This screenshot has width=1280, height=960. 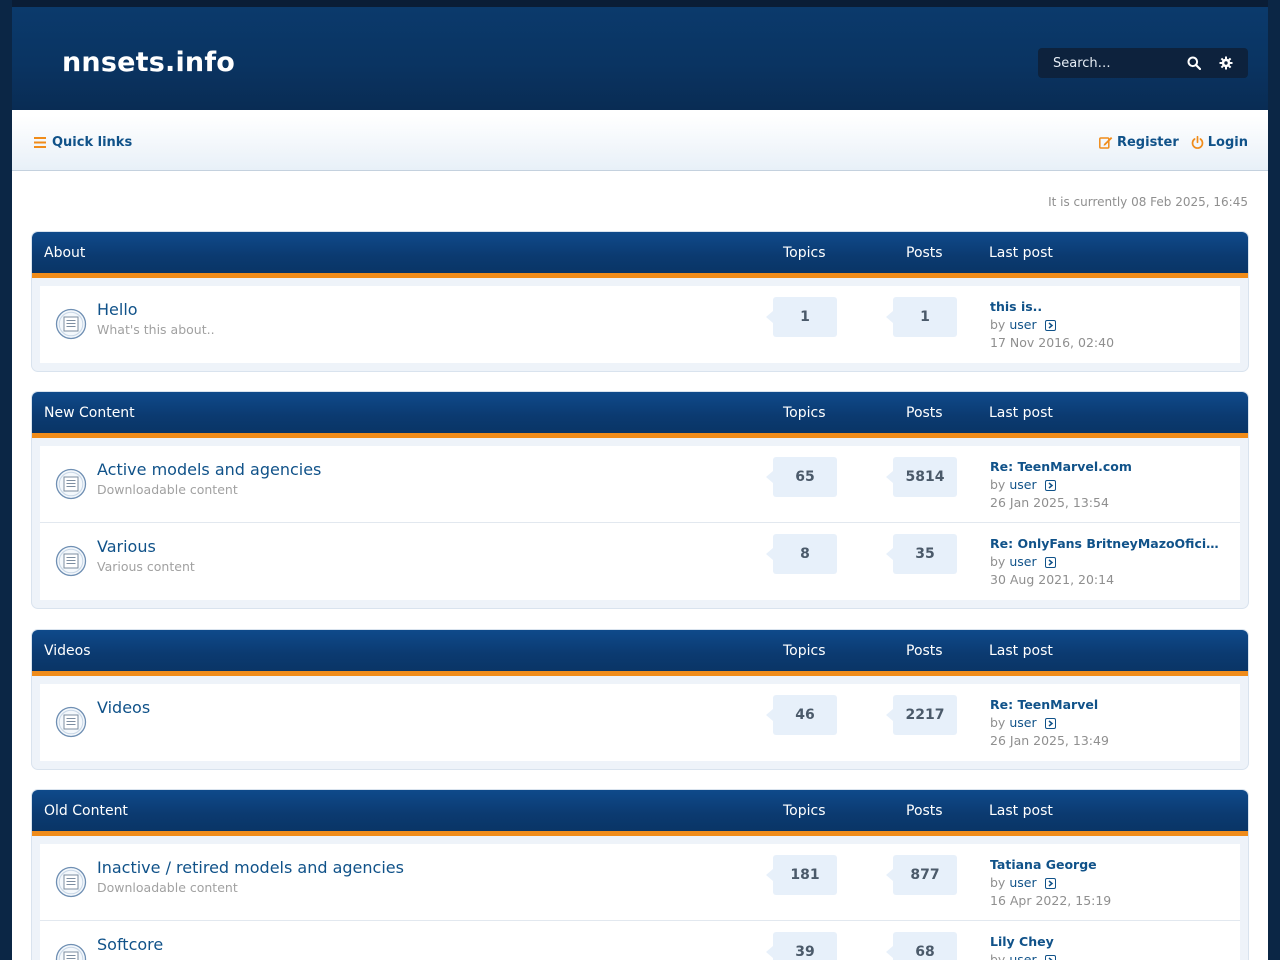 I want to click on search-button, so click(x=1194, y=63).